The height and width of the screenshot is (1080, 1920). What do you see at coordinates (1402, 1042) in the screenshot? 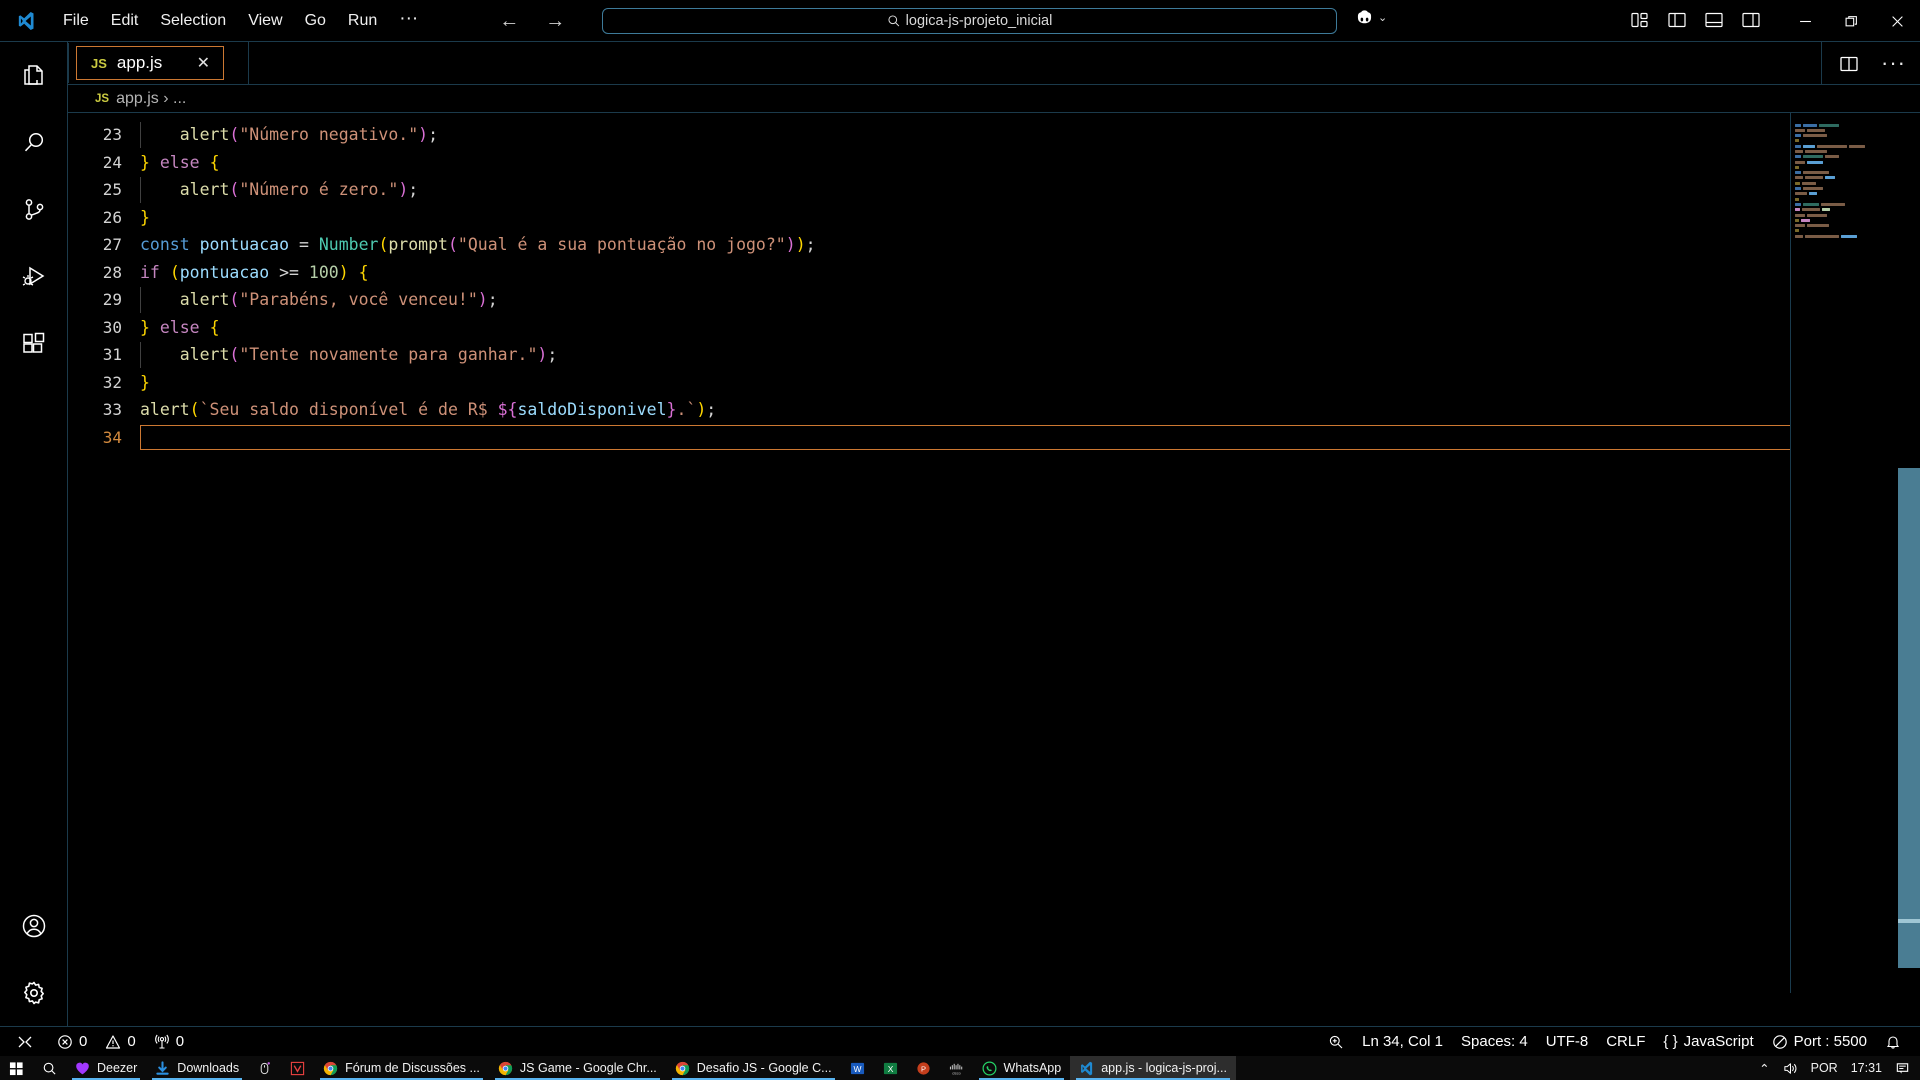
I see `status-cursor-position: Ln 34, Col 1` at bounding box center [1402, 1042].